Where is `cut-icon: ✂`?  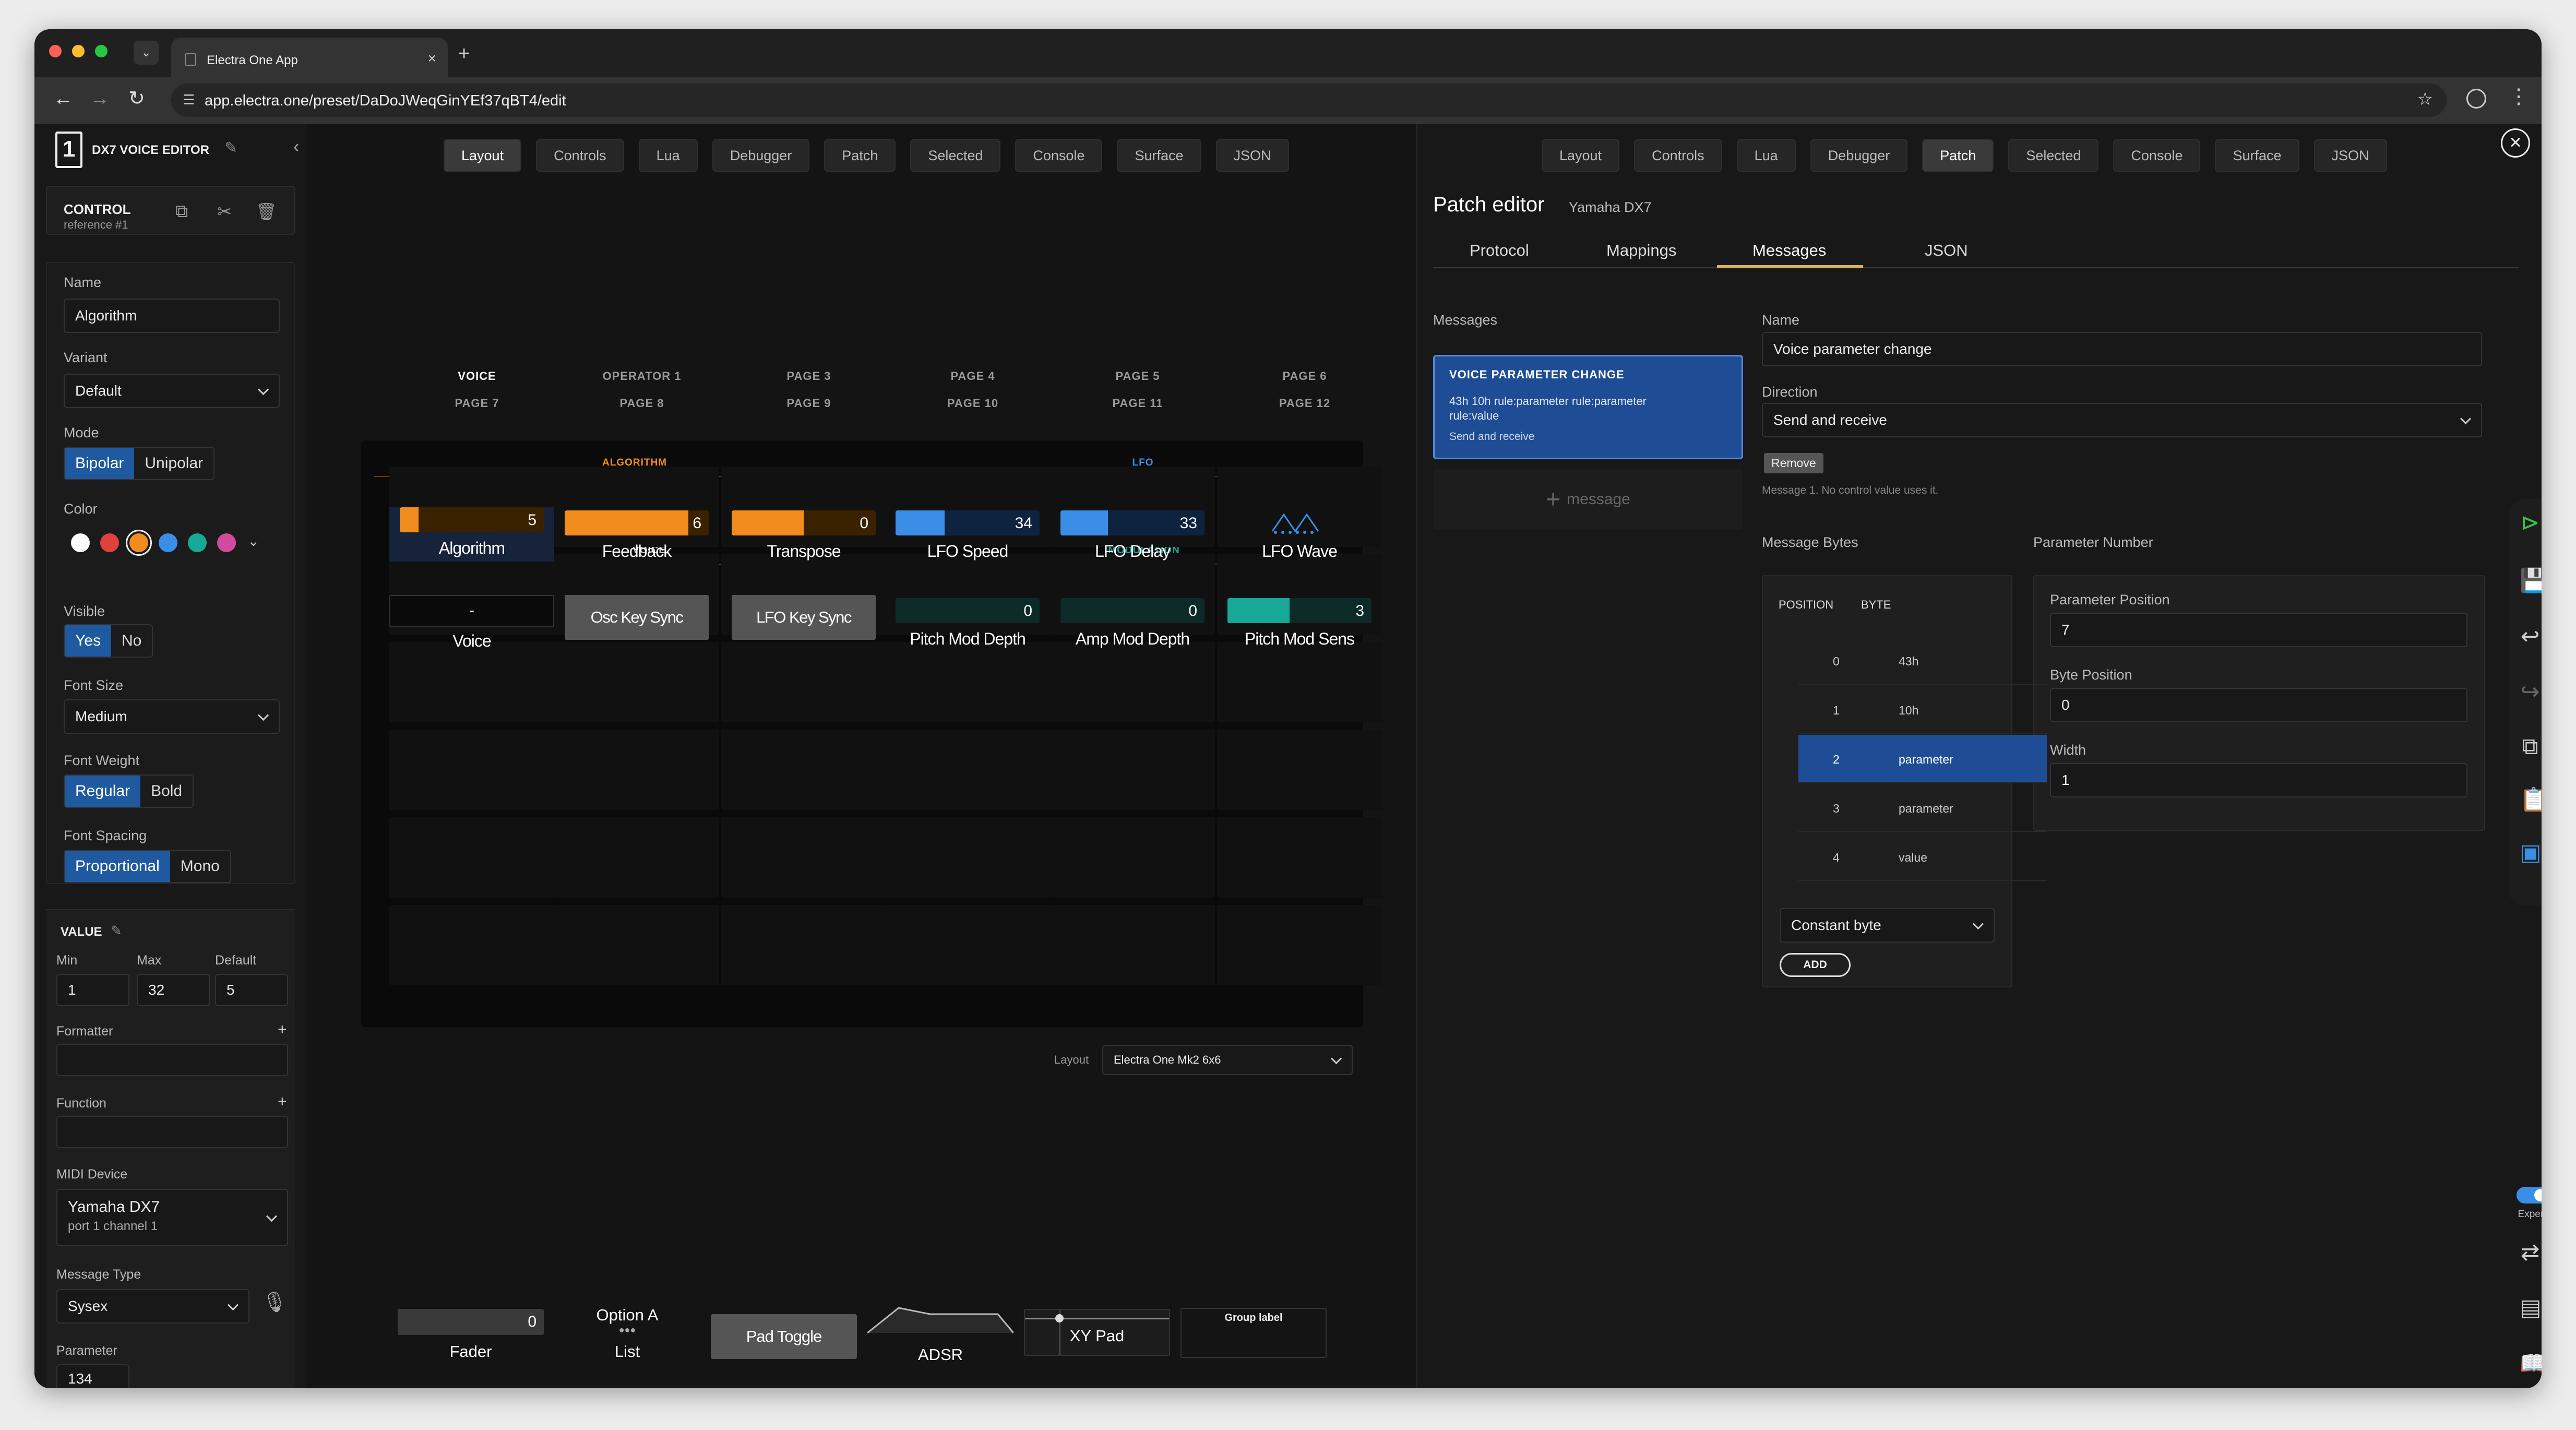
cut-icon: ✂ is located at coordinates (224, 211).